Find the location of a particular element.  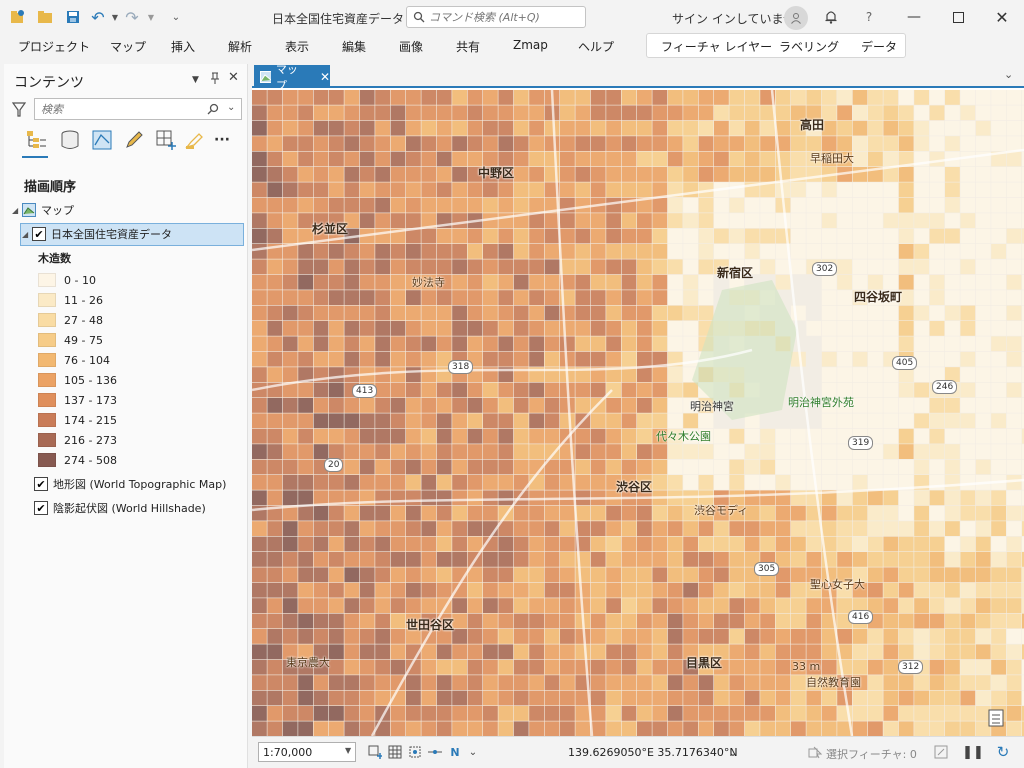

tab-share: 共有 is located at coordinates (468, 46).